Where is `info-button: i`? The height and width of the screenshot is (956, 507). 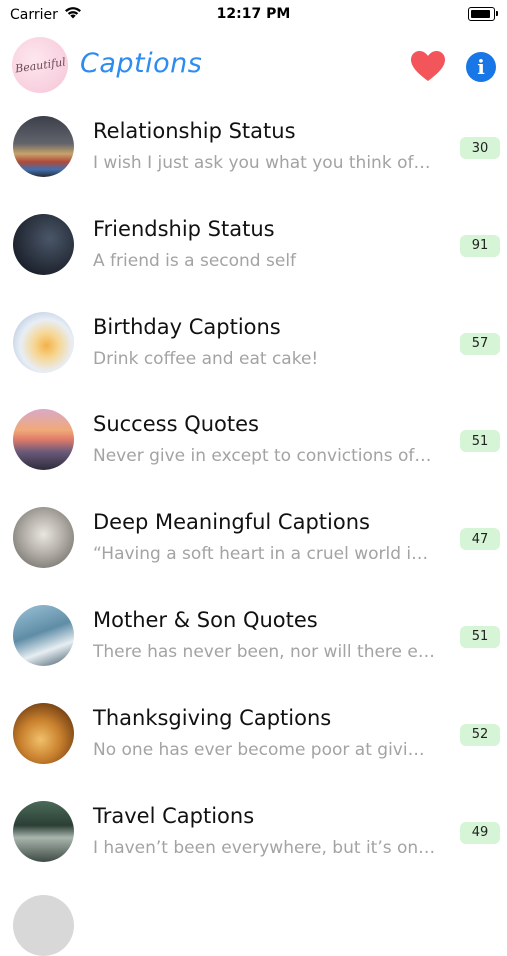
info-button: i is located at coordinates (481, 67).